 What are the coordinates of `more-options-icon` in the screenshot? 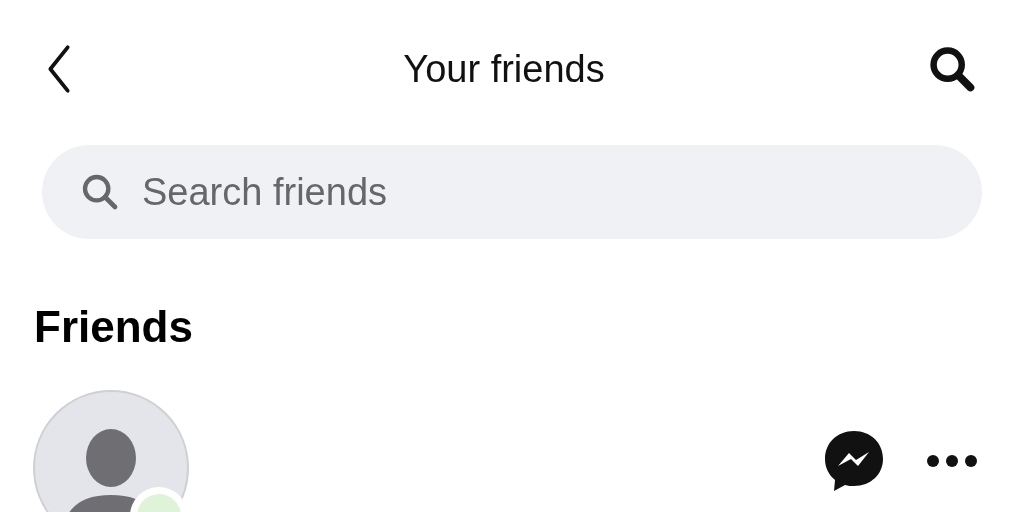 It's located at (952, 461).